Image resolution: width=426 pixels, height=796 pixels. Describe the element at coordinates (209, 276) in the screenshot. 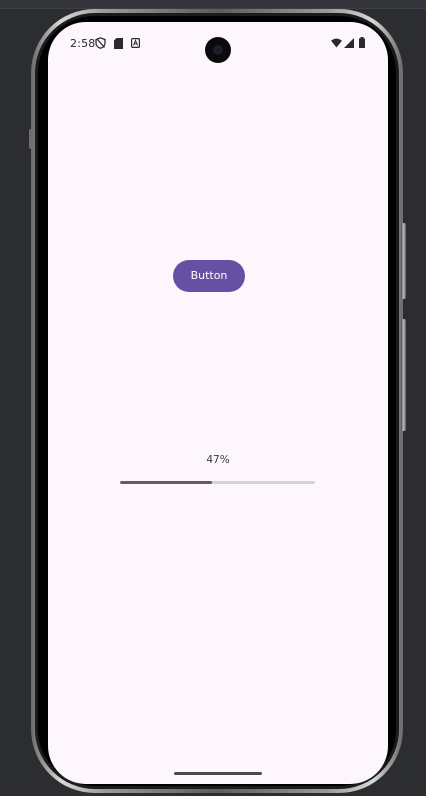

I see `main-button: Button` at that location.